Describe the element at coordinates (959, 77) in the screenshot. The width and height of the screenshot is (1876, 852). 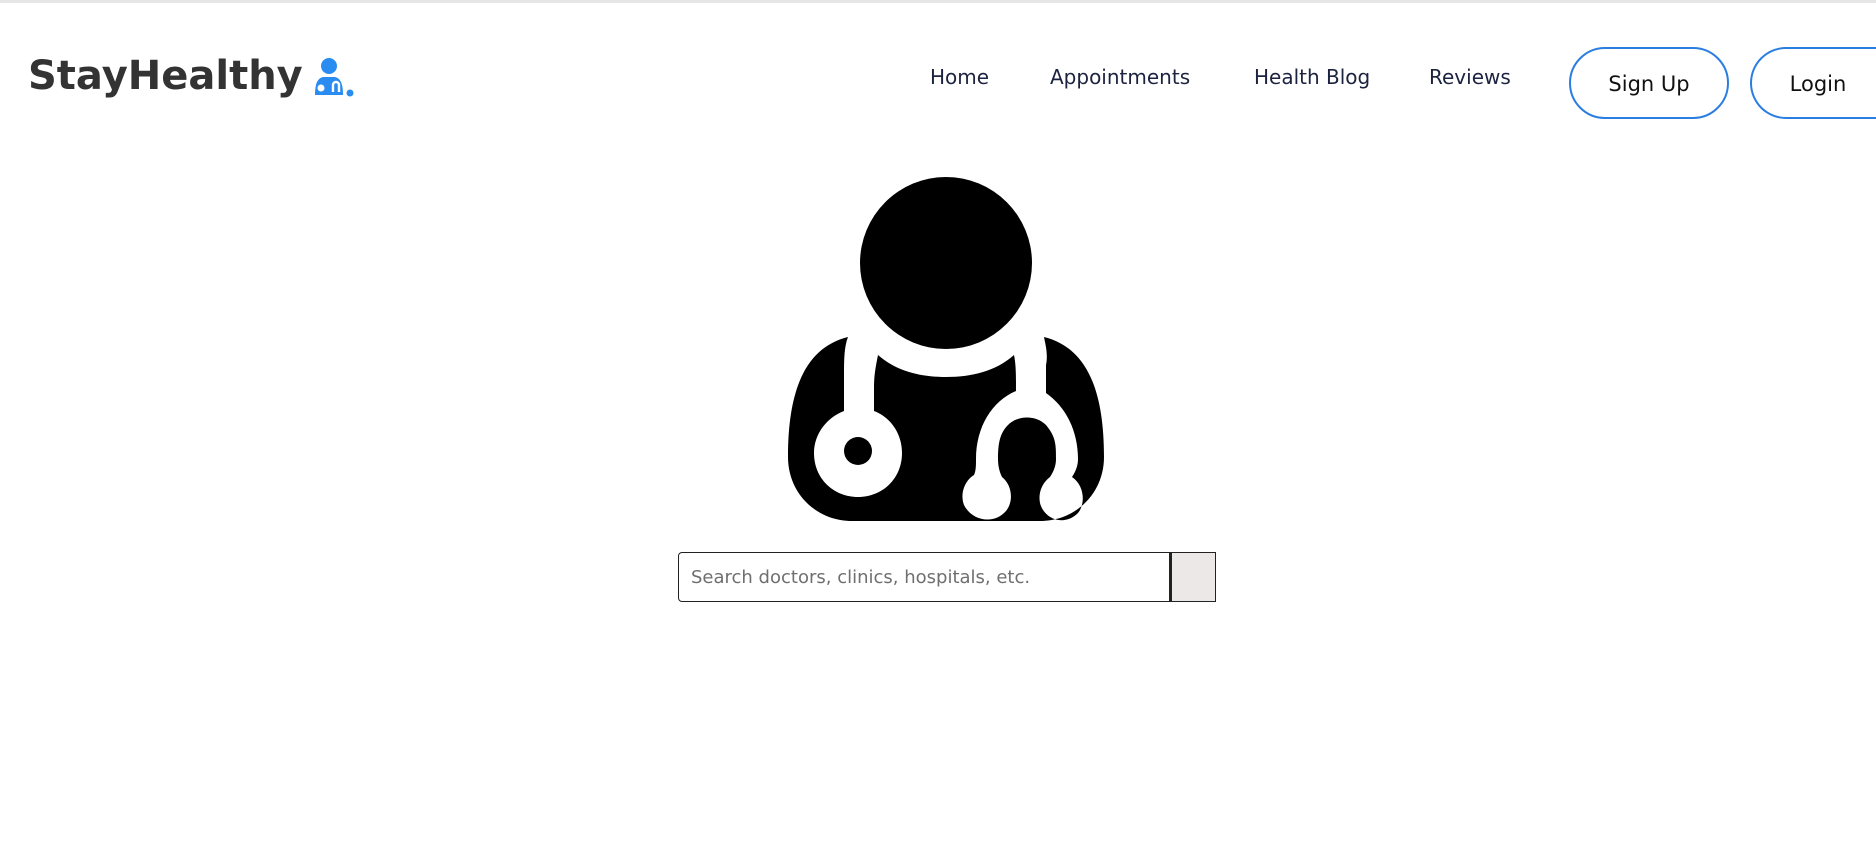
I see `nav-home-link: Home` at that location.